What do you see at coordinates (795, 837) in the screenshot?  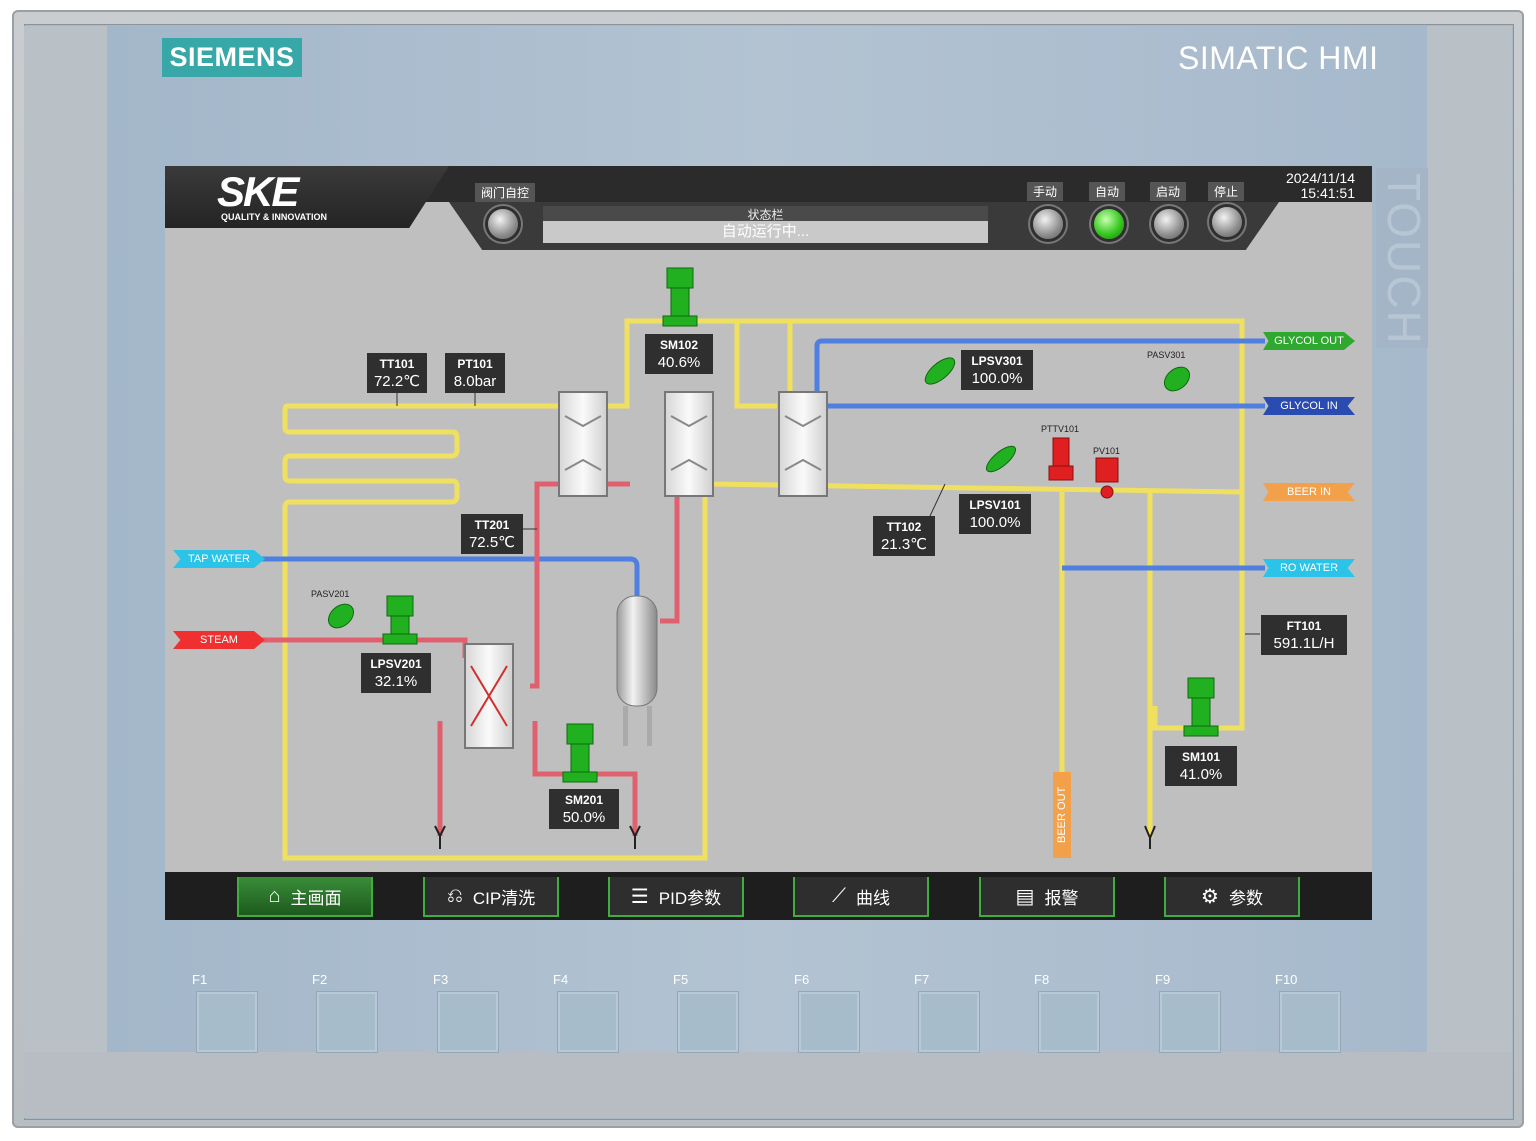 I see `drain-arrows` at bounding box center [795, 837].